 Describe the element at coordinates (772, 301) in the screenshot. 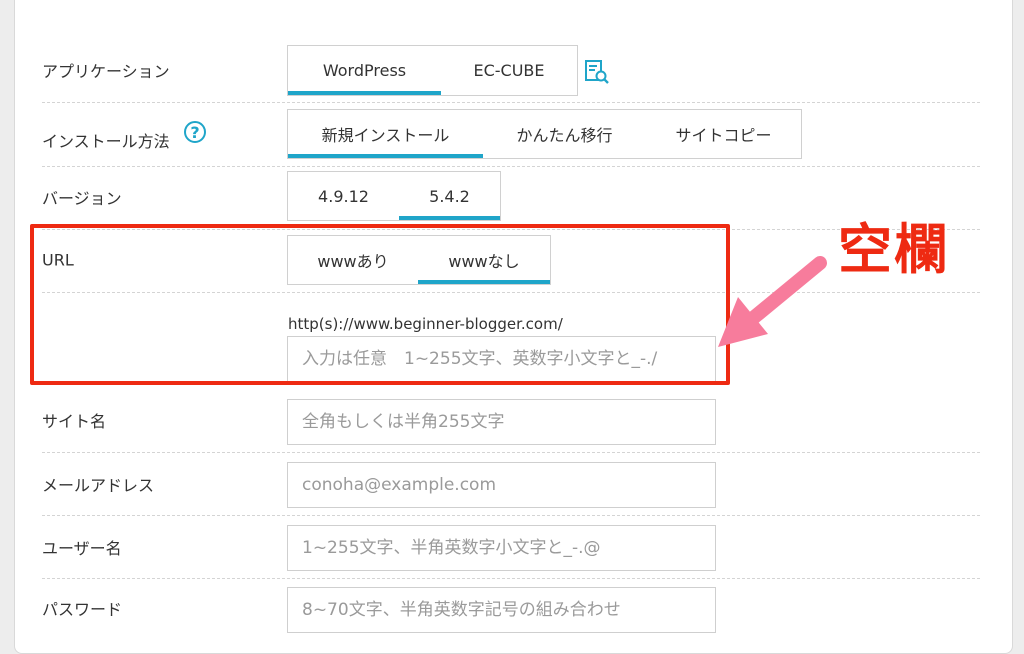

I see `arrow-icon` at that location.